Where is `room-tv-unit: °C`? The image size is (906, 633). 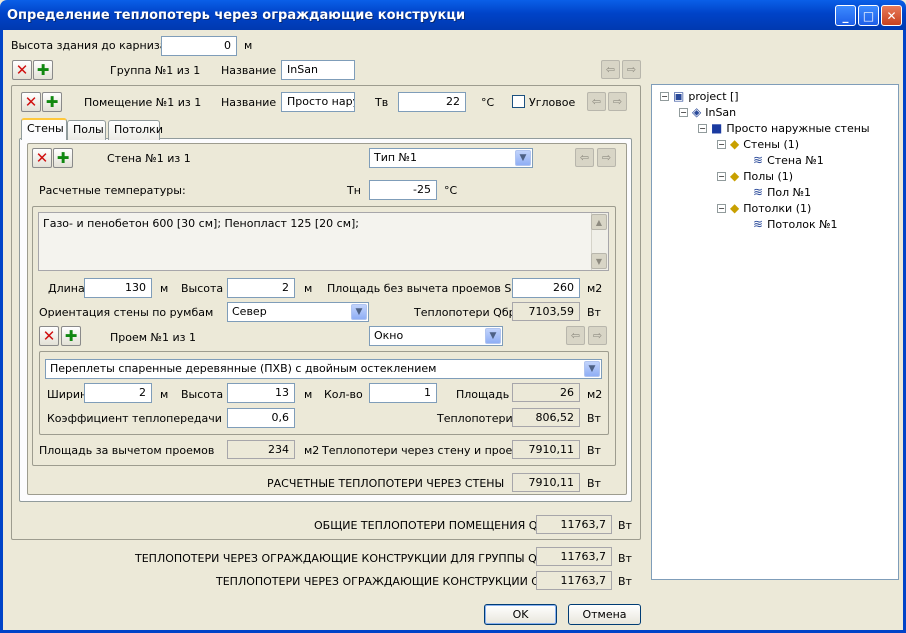 room-tv-unit: °C is located at coordinates (488, 102).